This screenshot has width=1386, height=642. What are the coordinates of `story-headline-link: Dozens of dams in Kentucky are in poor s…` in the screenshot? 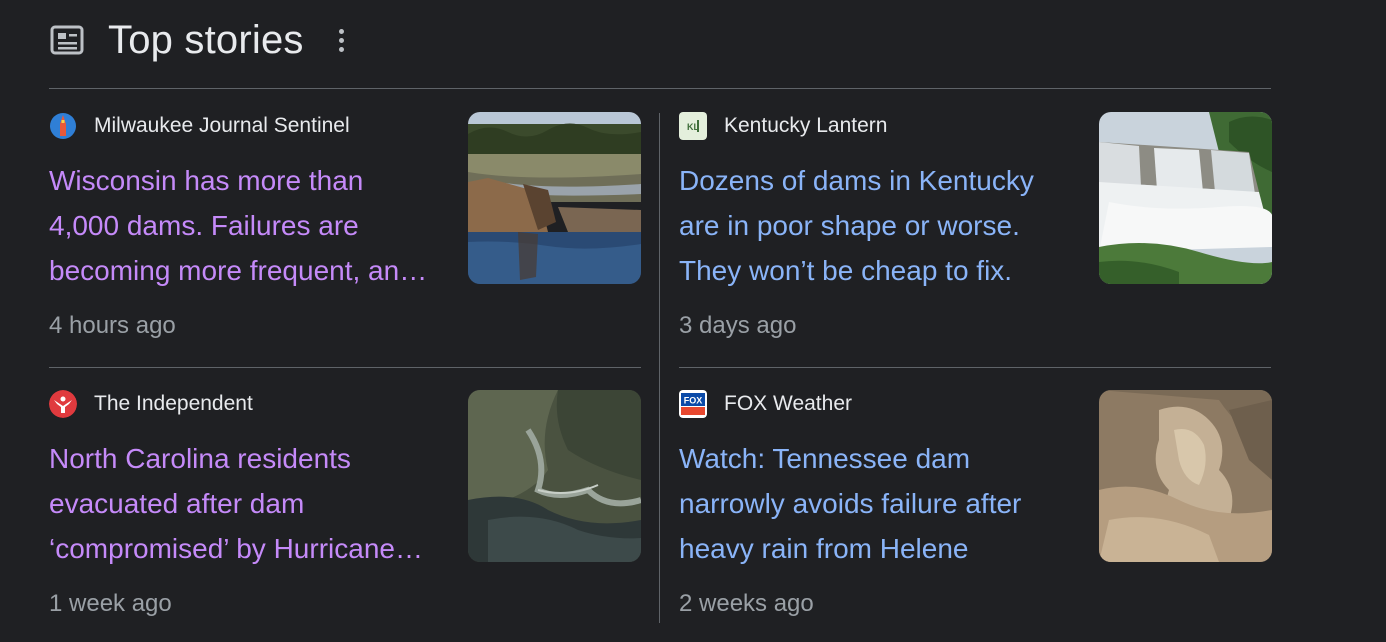 It's located at (874, 225).